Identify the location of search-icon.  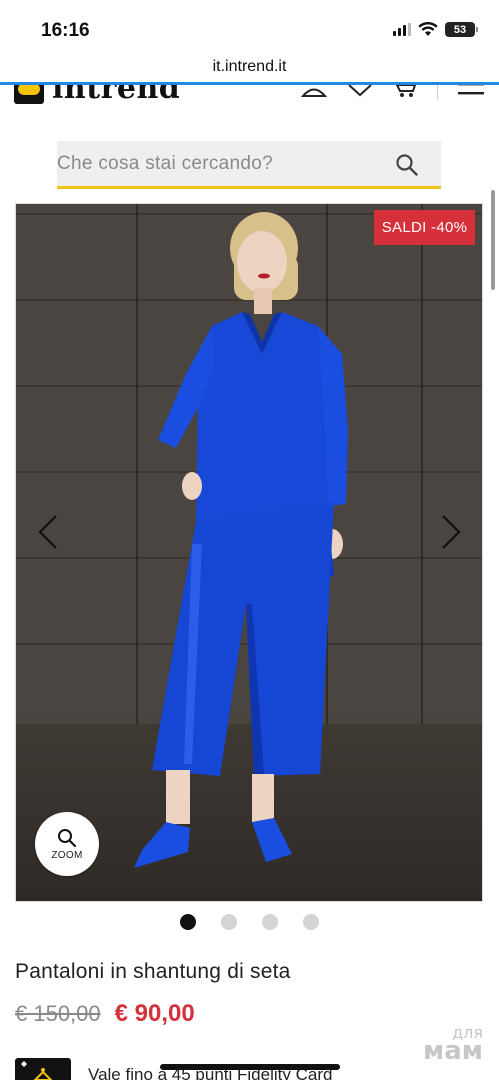
(407, 165).